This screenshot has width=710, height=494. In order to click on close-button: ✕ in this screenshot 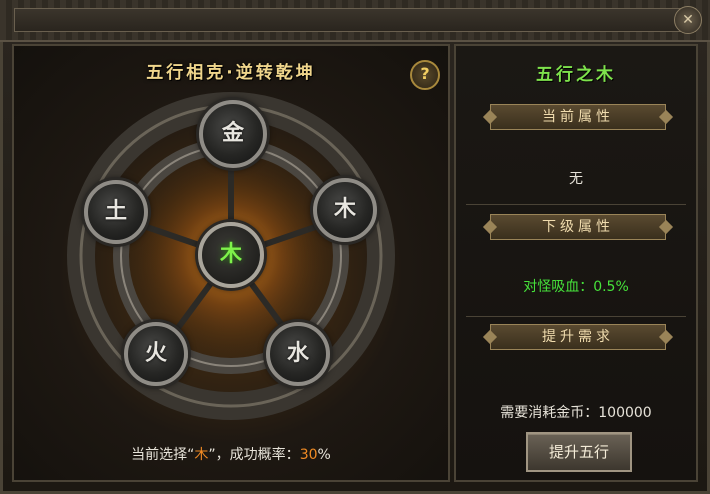, I will do `click(688, 20)`.